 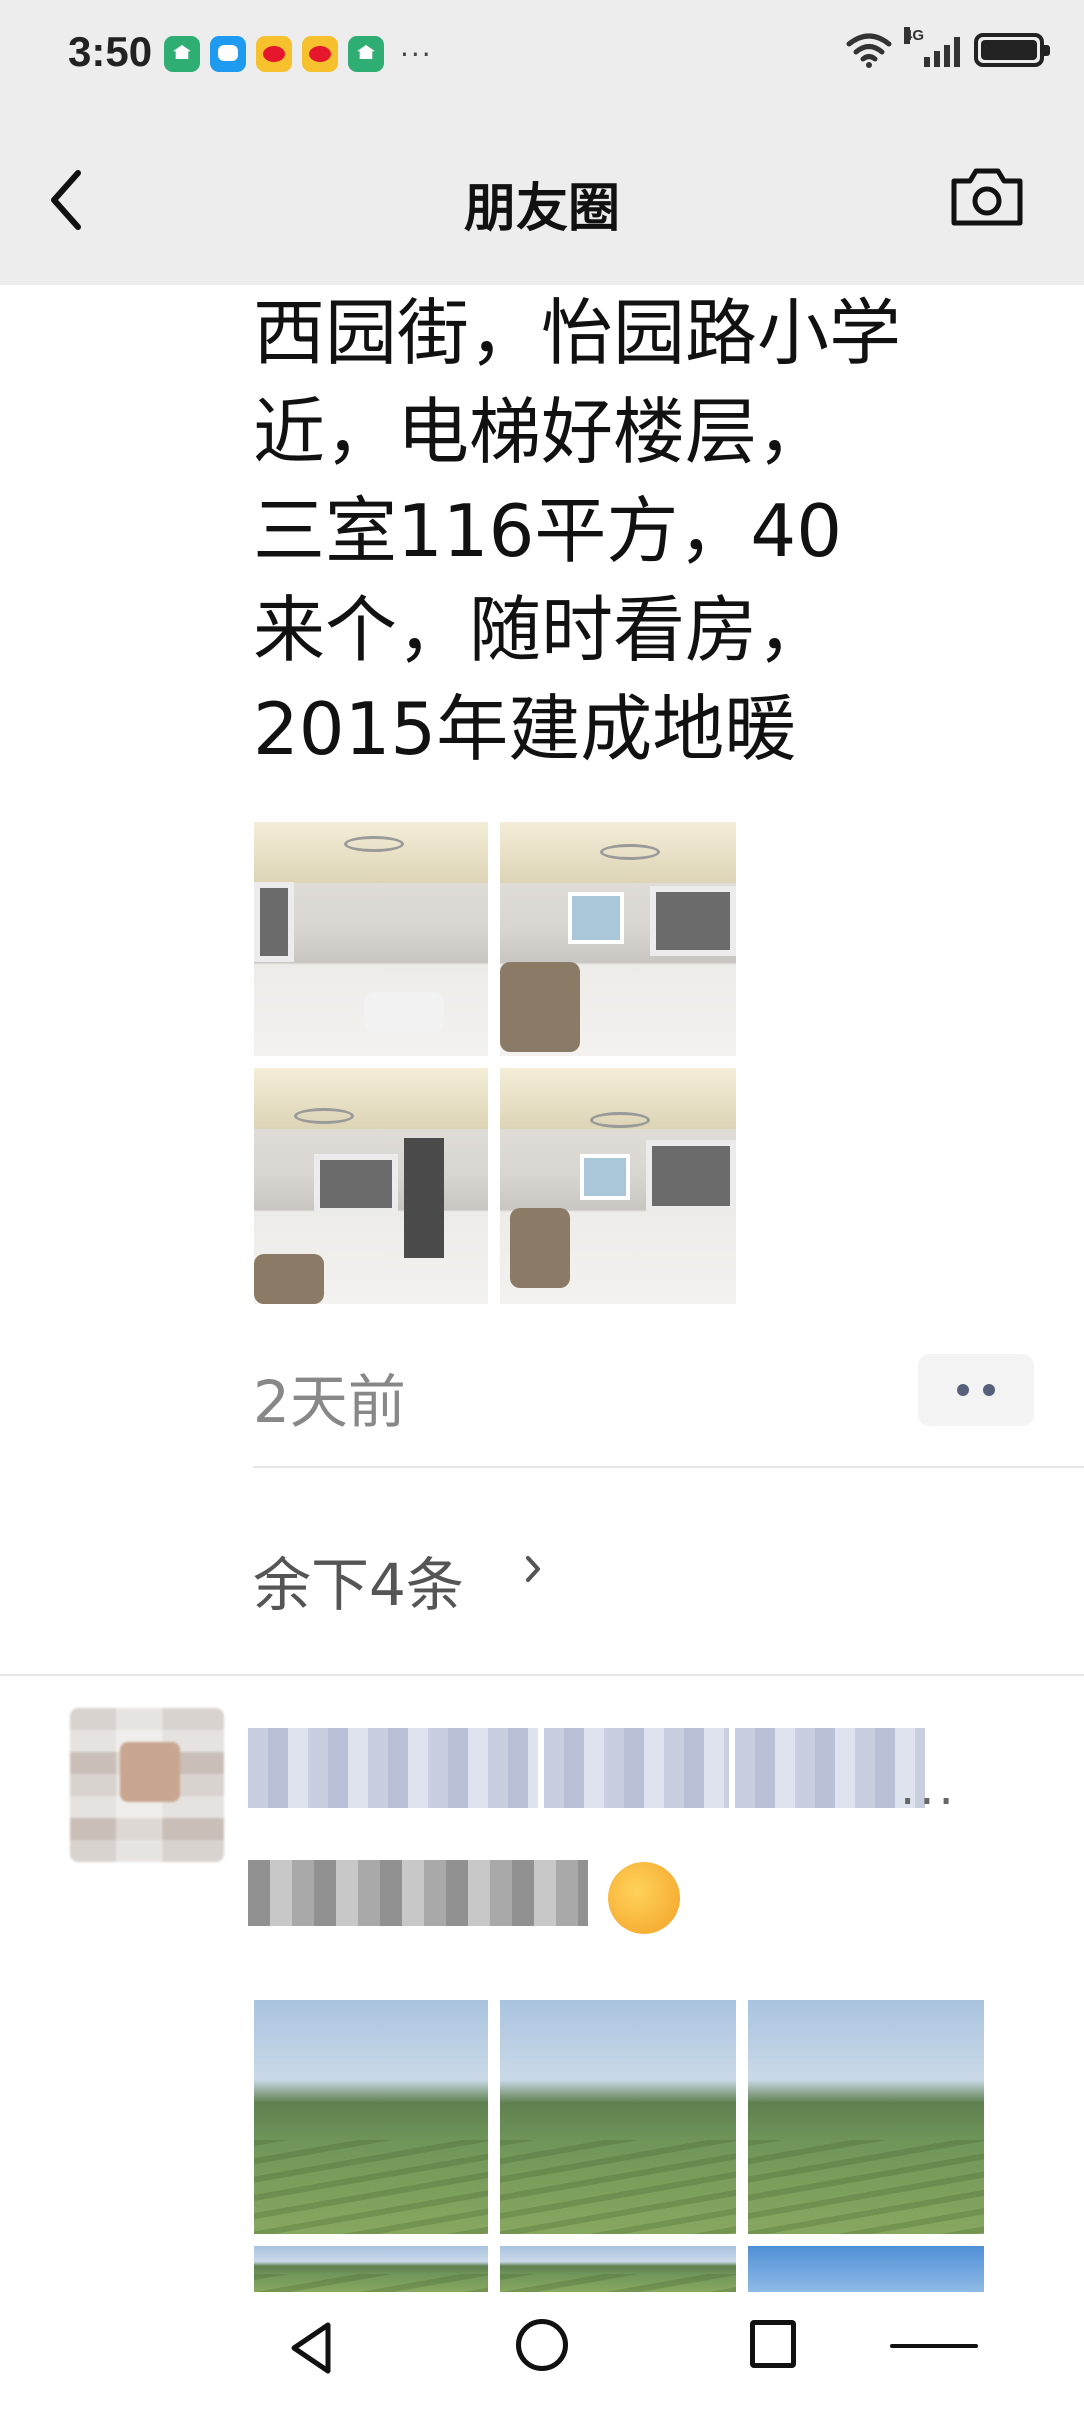 What do you see at coordinates (773, 2344) in the screenshot?
I see `nav-recent-apps-icon` at bounding box center [773, 2344].